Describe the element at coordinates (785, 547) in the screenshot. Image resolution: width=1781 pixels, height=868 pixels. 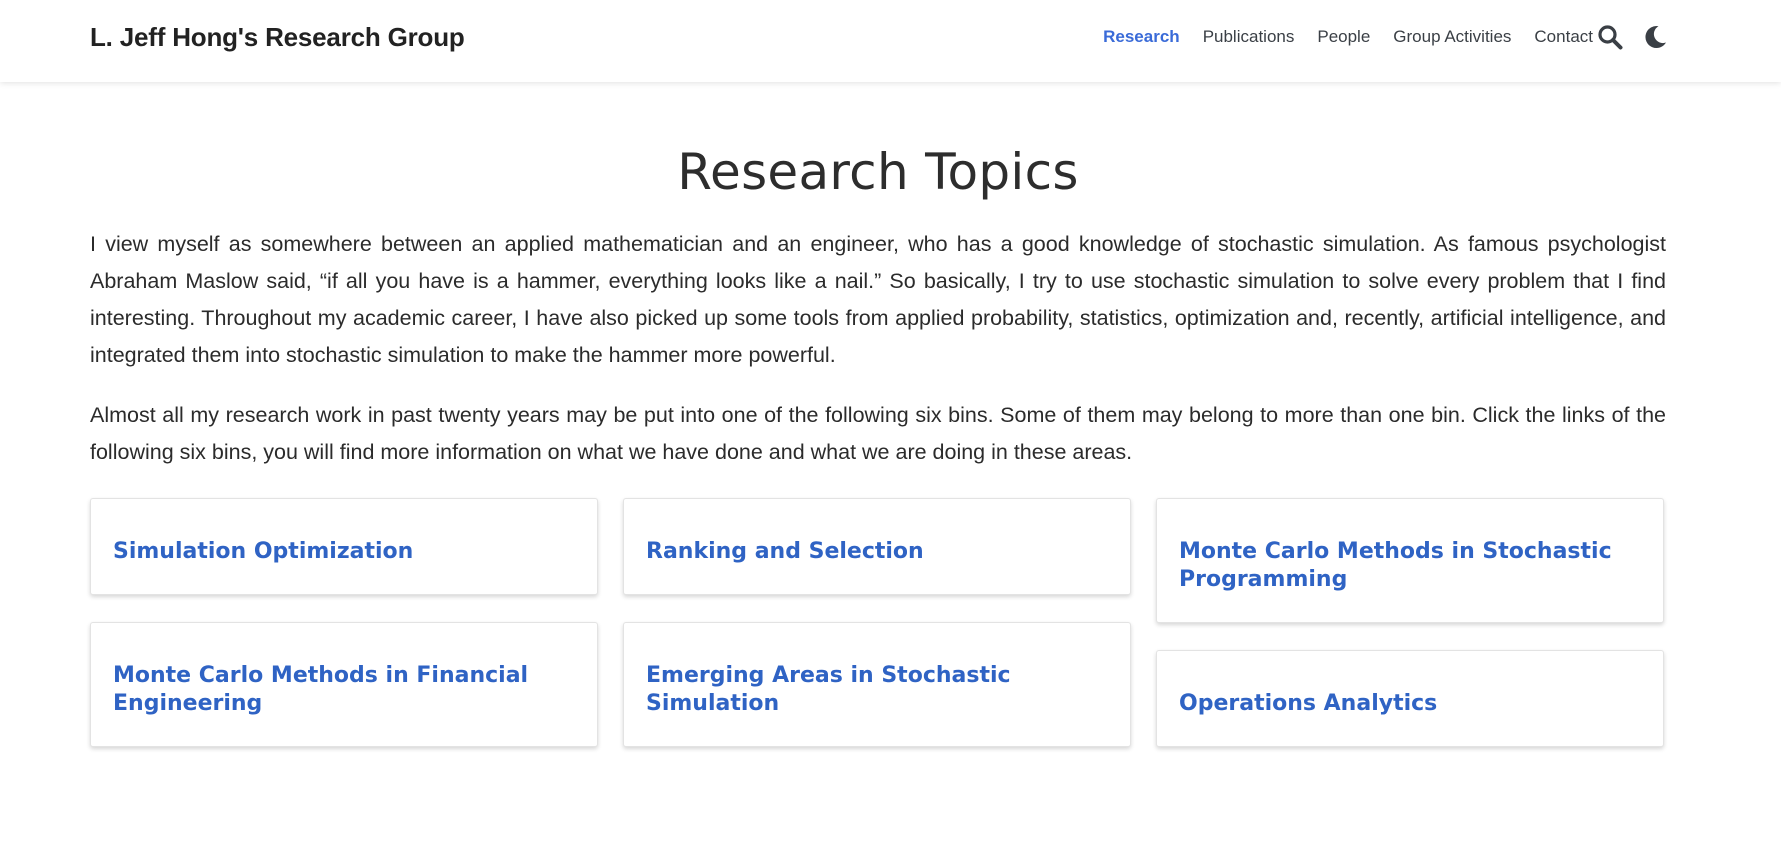
I see `topic-card-title: Ranking and Selection` at that location.